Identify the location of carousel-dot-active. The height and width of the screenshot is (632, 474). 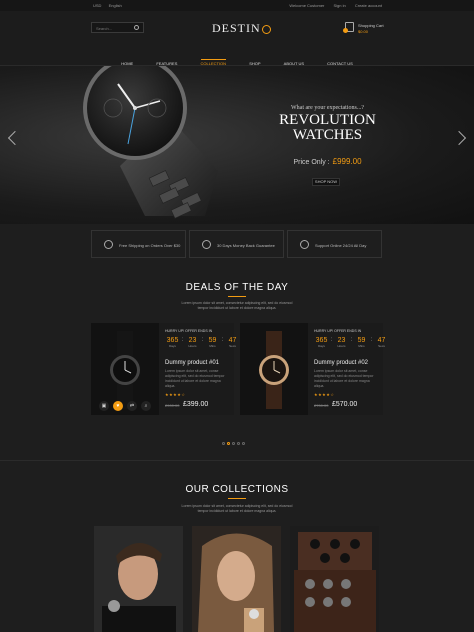
(228, 443).